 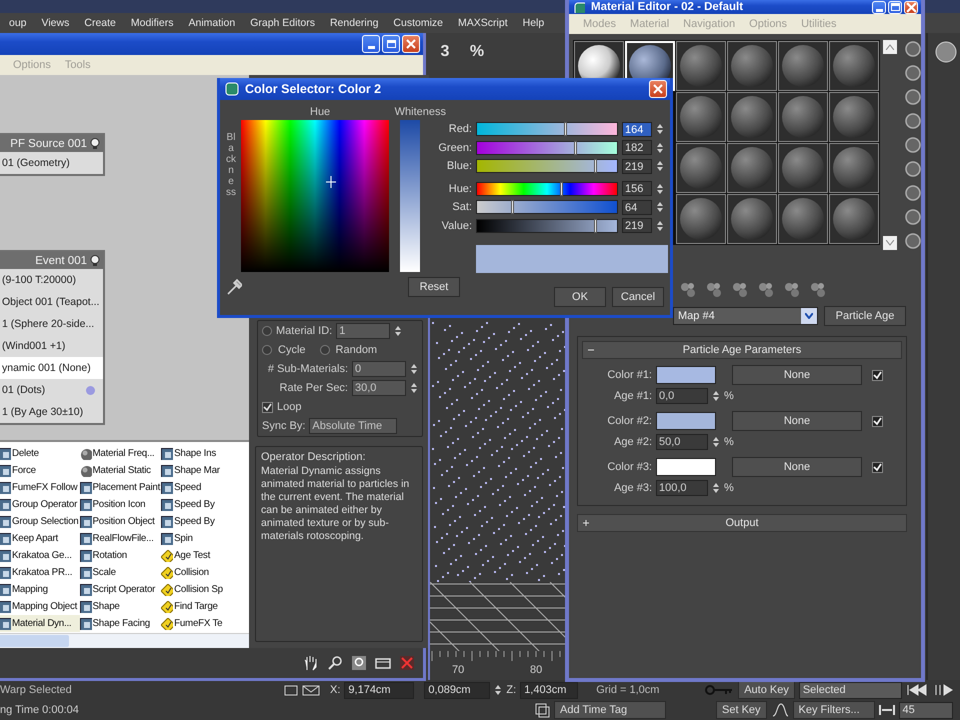 What do you see at coordinates (779, 710) in the screenshot?
I see `curve-icon` at bounding box center [779, 710].